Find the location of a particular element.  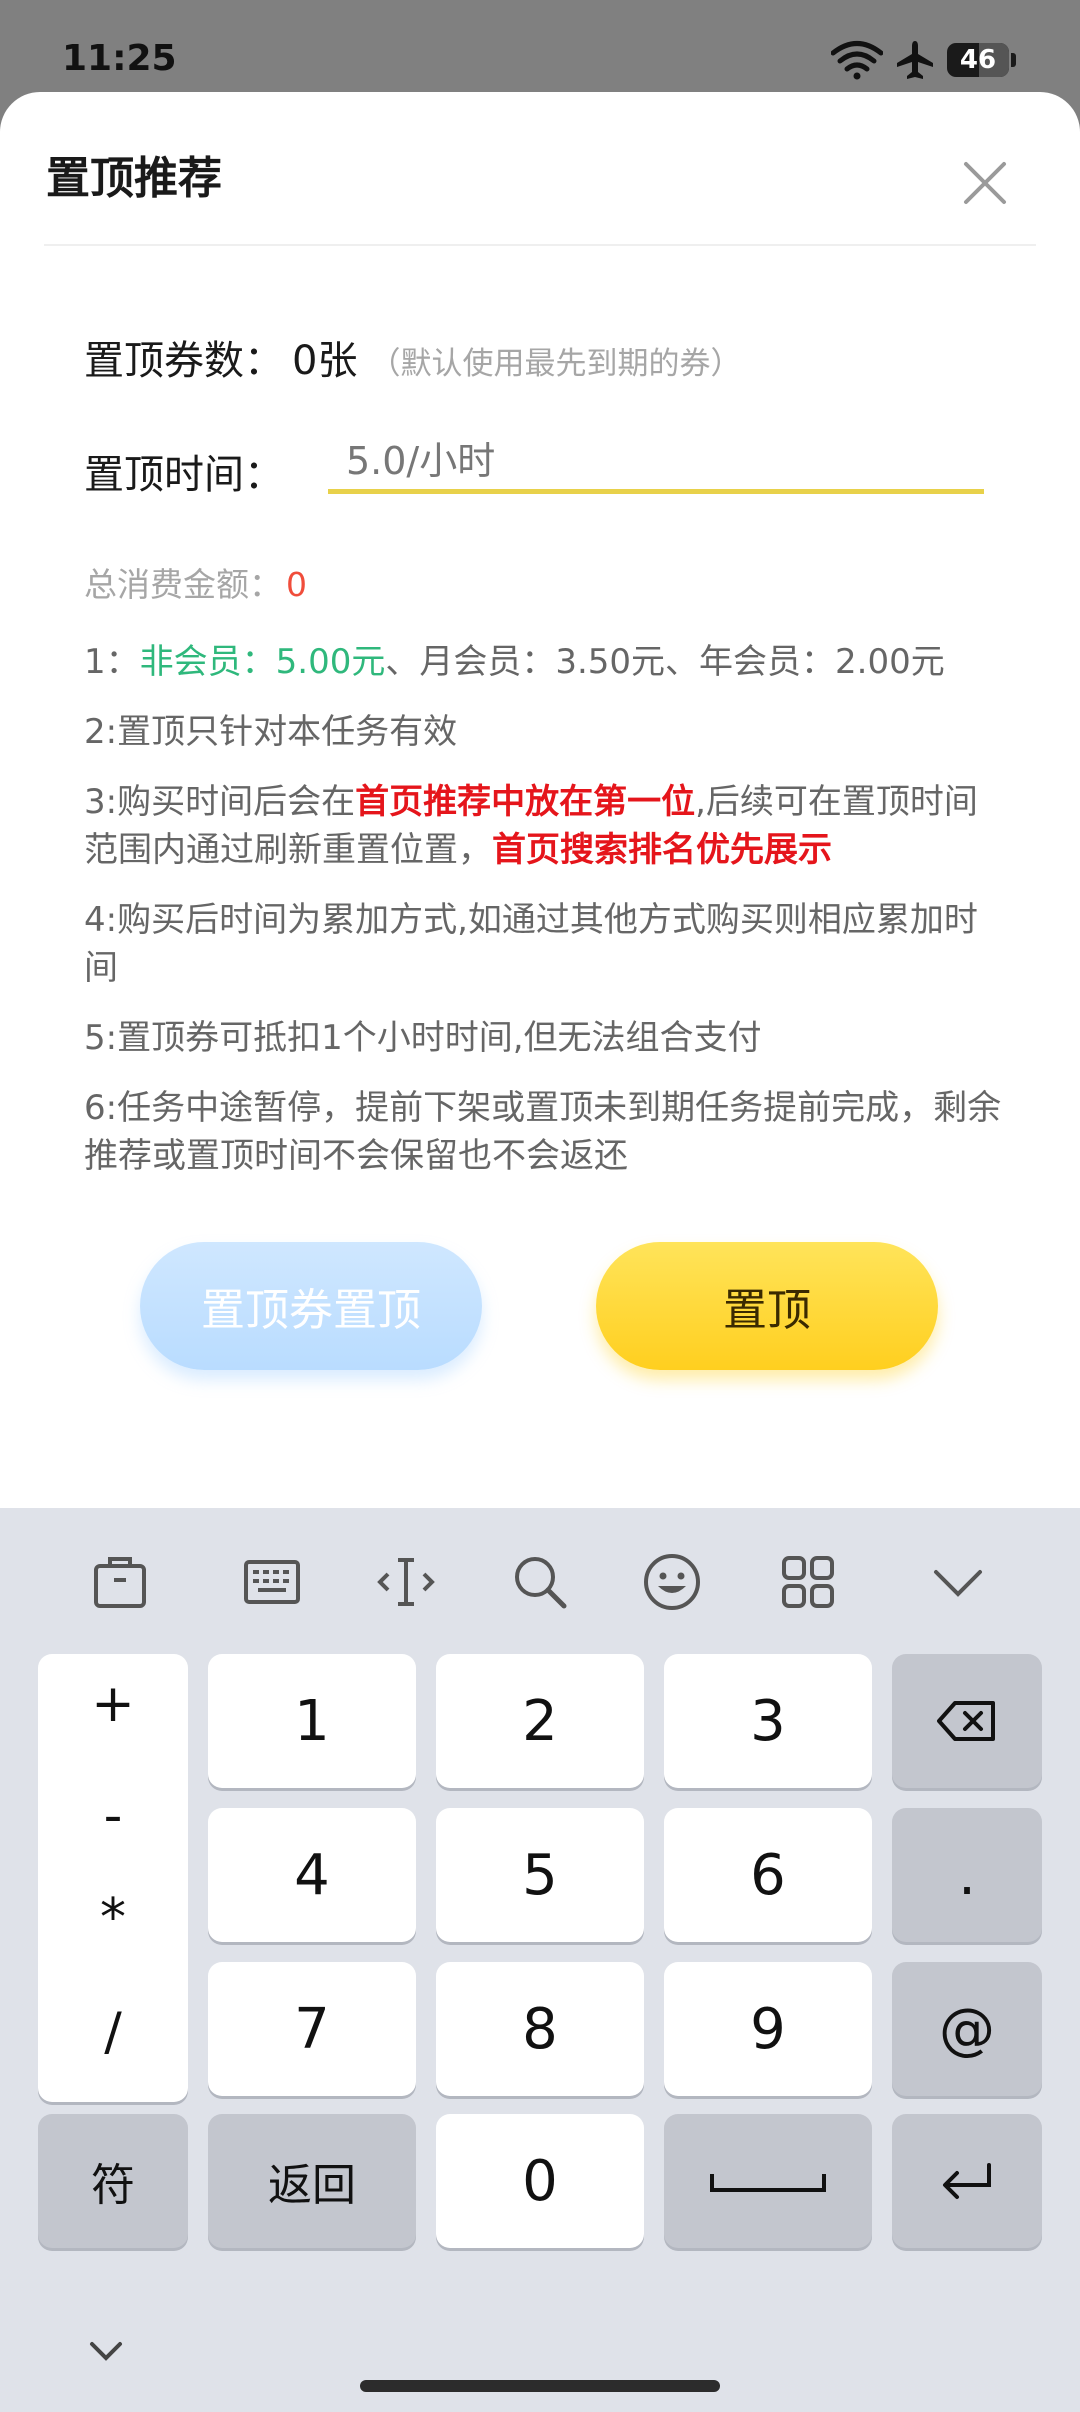

key-1: 1 is located at coordinates (312, 1721).